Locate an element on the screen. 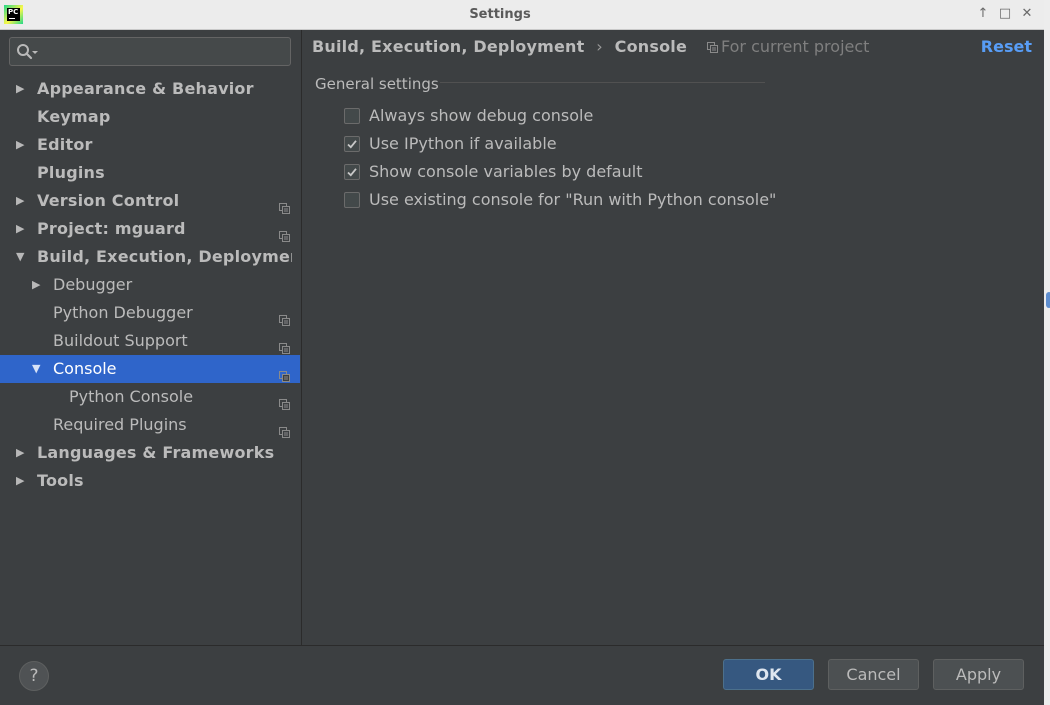 The width and height of the screenshot is (1050, 705). tree-item: ▼ Console is located at coordinates (150, 369).